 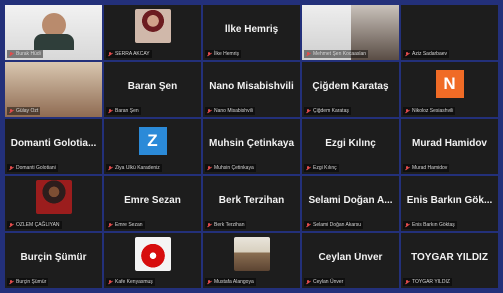 I want to click on participant-label-text: Berk Terzihan, so click(x=229, y=225).